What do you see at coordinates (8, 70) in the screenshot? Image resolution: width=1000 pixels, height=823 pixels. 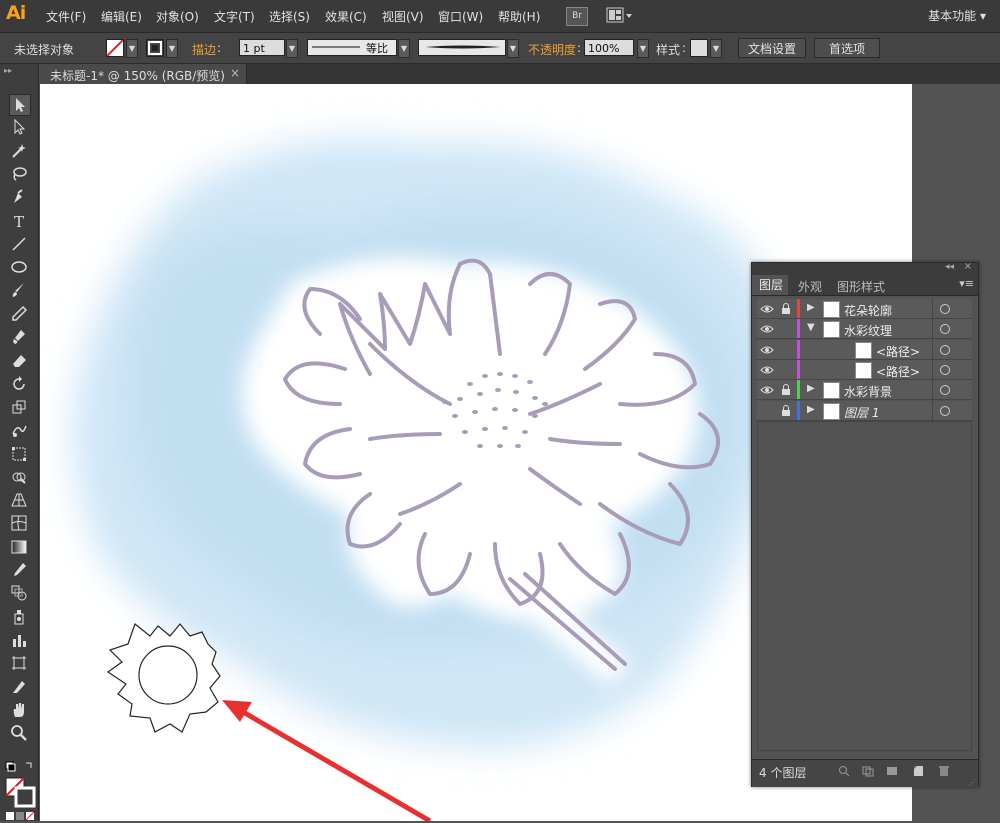 I see `panel-collapse-icon: ▸▸` at bounding box center [8, 70].